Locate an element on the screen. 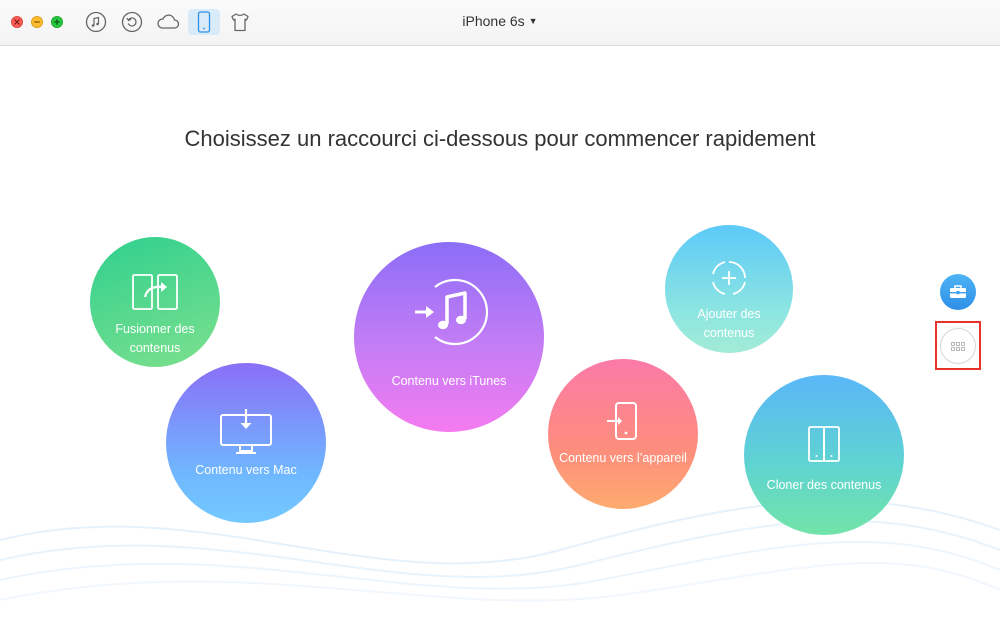 The width and height of the screenshot is (1000, 620). device-name: iPhone 6s is located at coordinates (493, 21).